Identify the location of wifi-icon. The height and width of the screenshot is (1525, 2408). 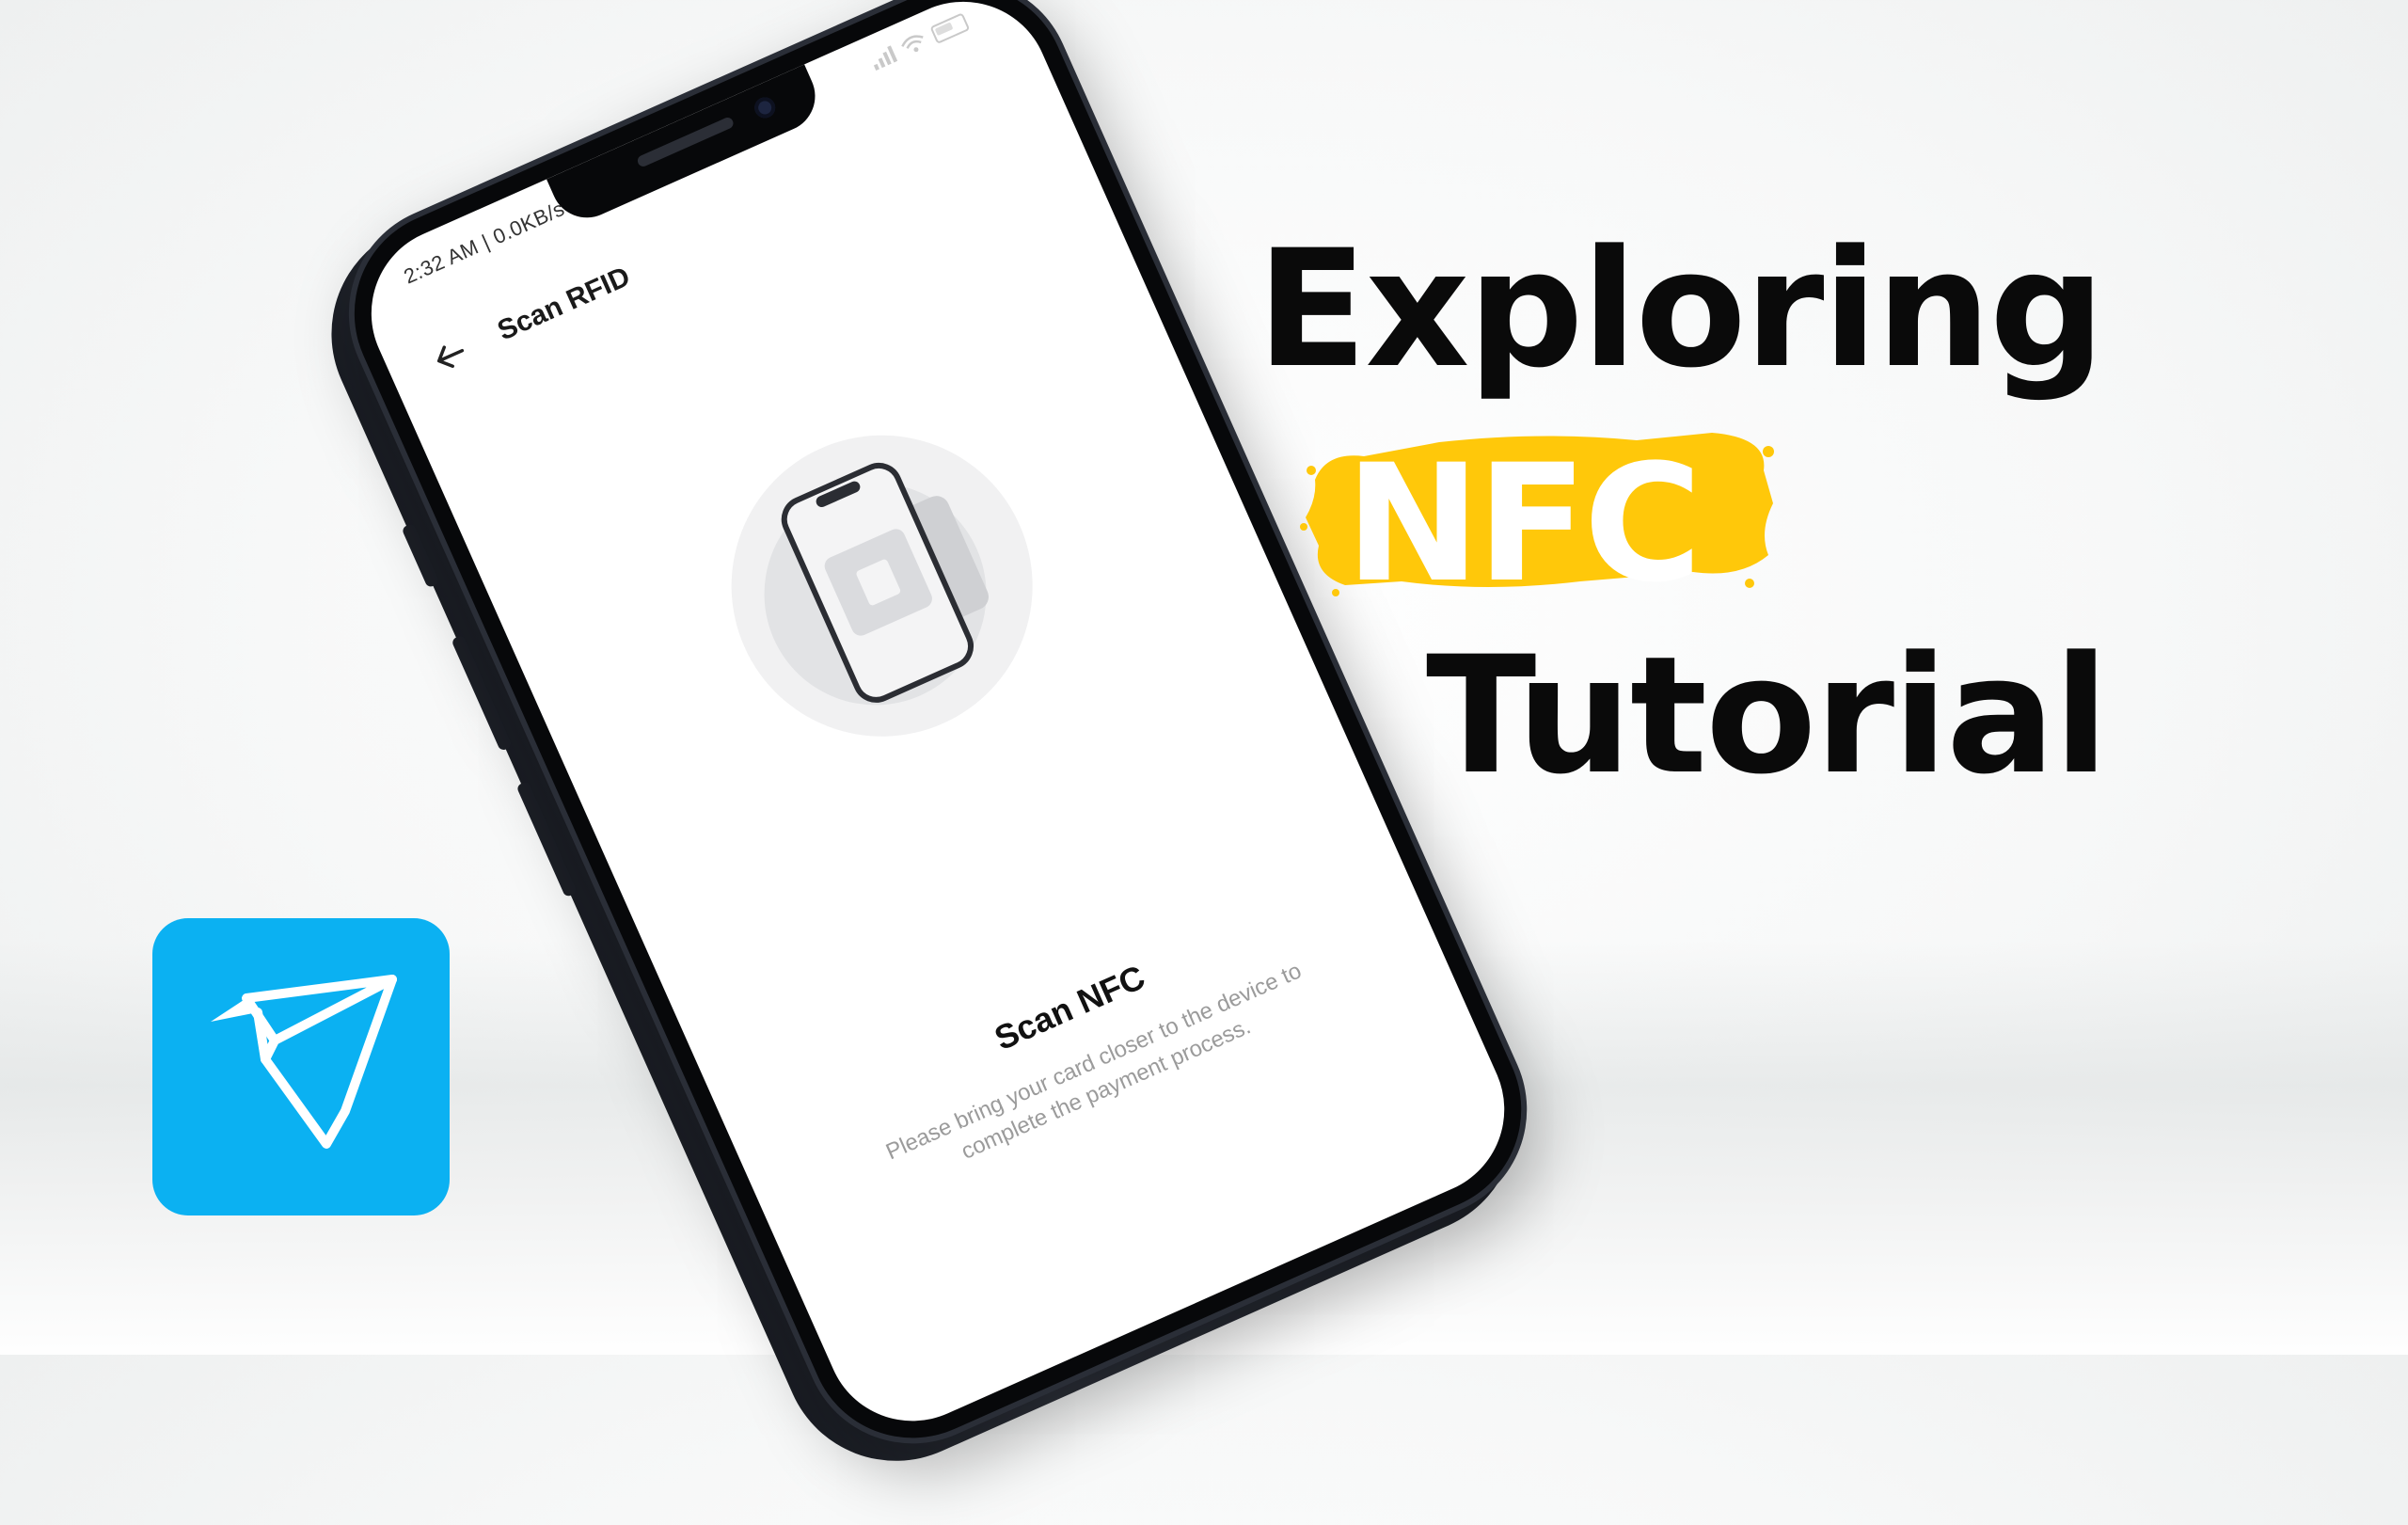
(913, 44).